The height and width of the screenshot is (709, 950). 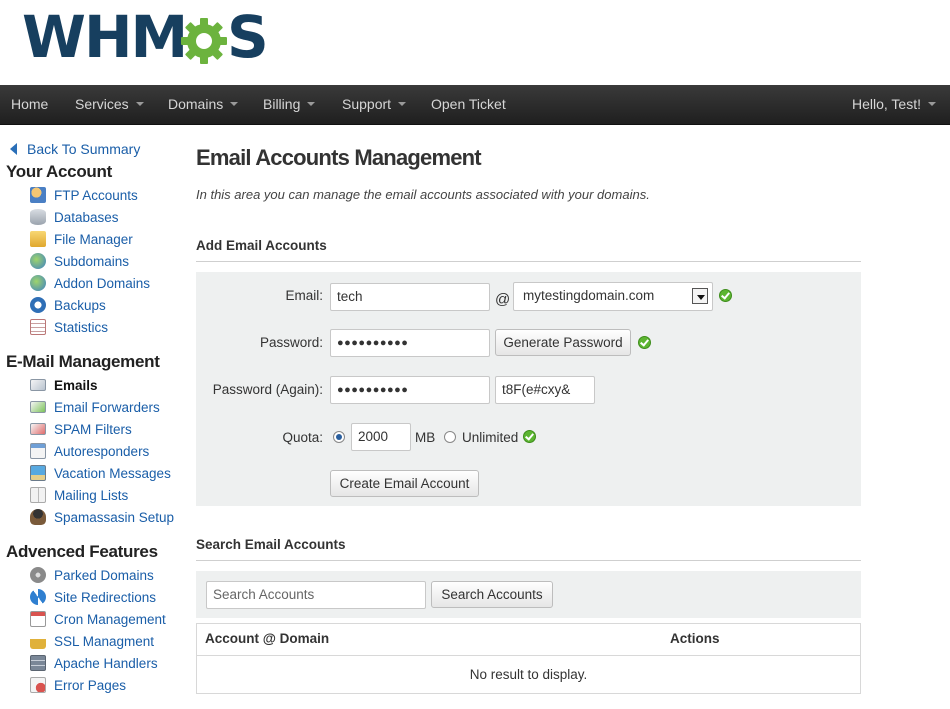 I want to click on sidebar-item-subdomains: Subdomains, so click(x=80, y=261).